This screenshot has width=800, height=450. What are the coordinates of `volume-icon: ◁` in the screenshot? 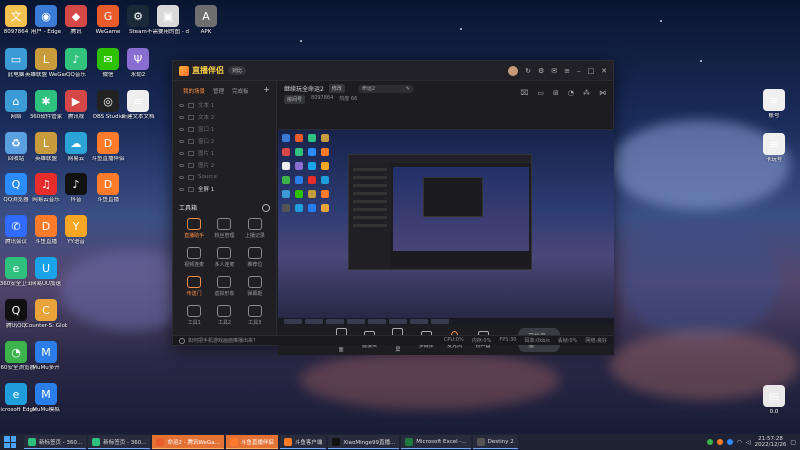 It's located at (748, 442).